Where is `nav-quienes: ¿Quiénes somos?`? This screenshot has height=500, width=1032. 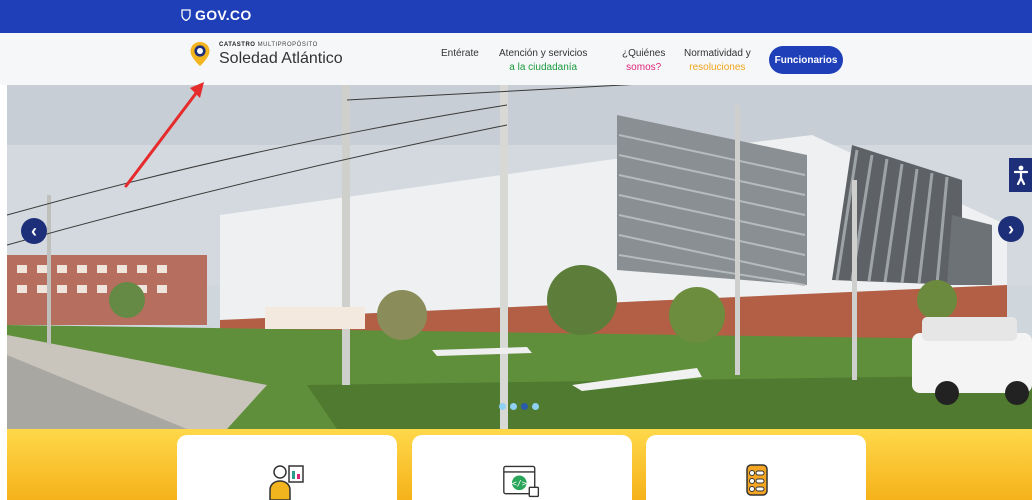 nav-quienes: ¿Quiénes somos? is located at coordinates (643, 60).